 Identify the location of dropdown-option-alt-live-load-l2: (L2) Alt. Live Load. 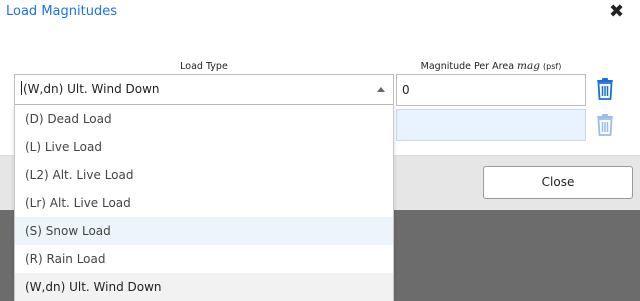
(204, 175).